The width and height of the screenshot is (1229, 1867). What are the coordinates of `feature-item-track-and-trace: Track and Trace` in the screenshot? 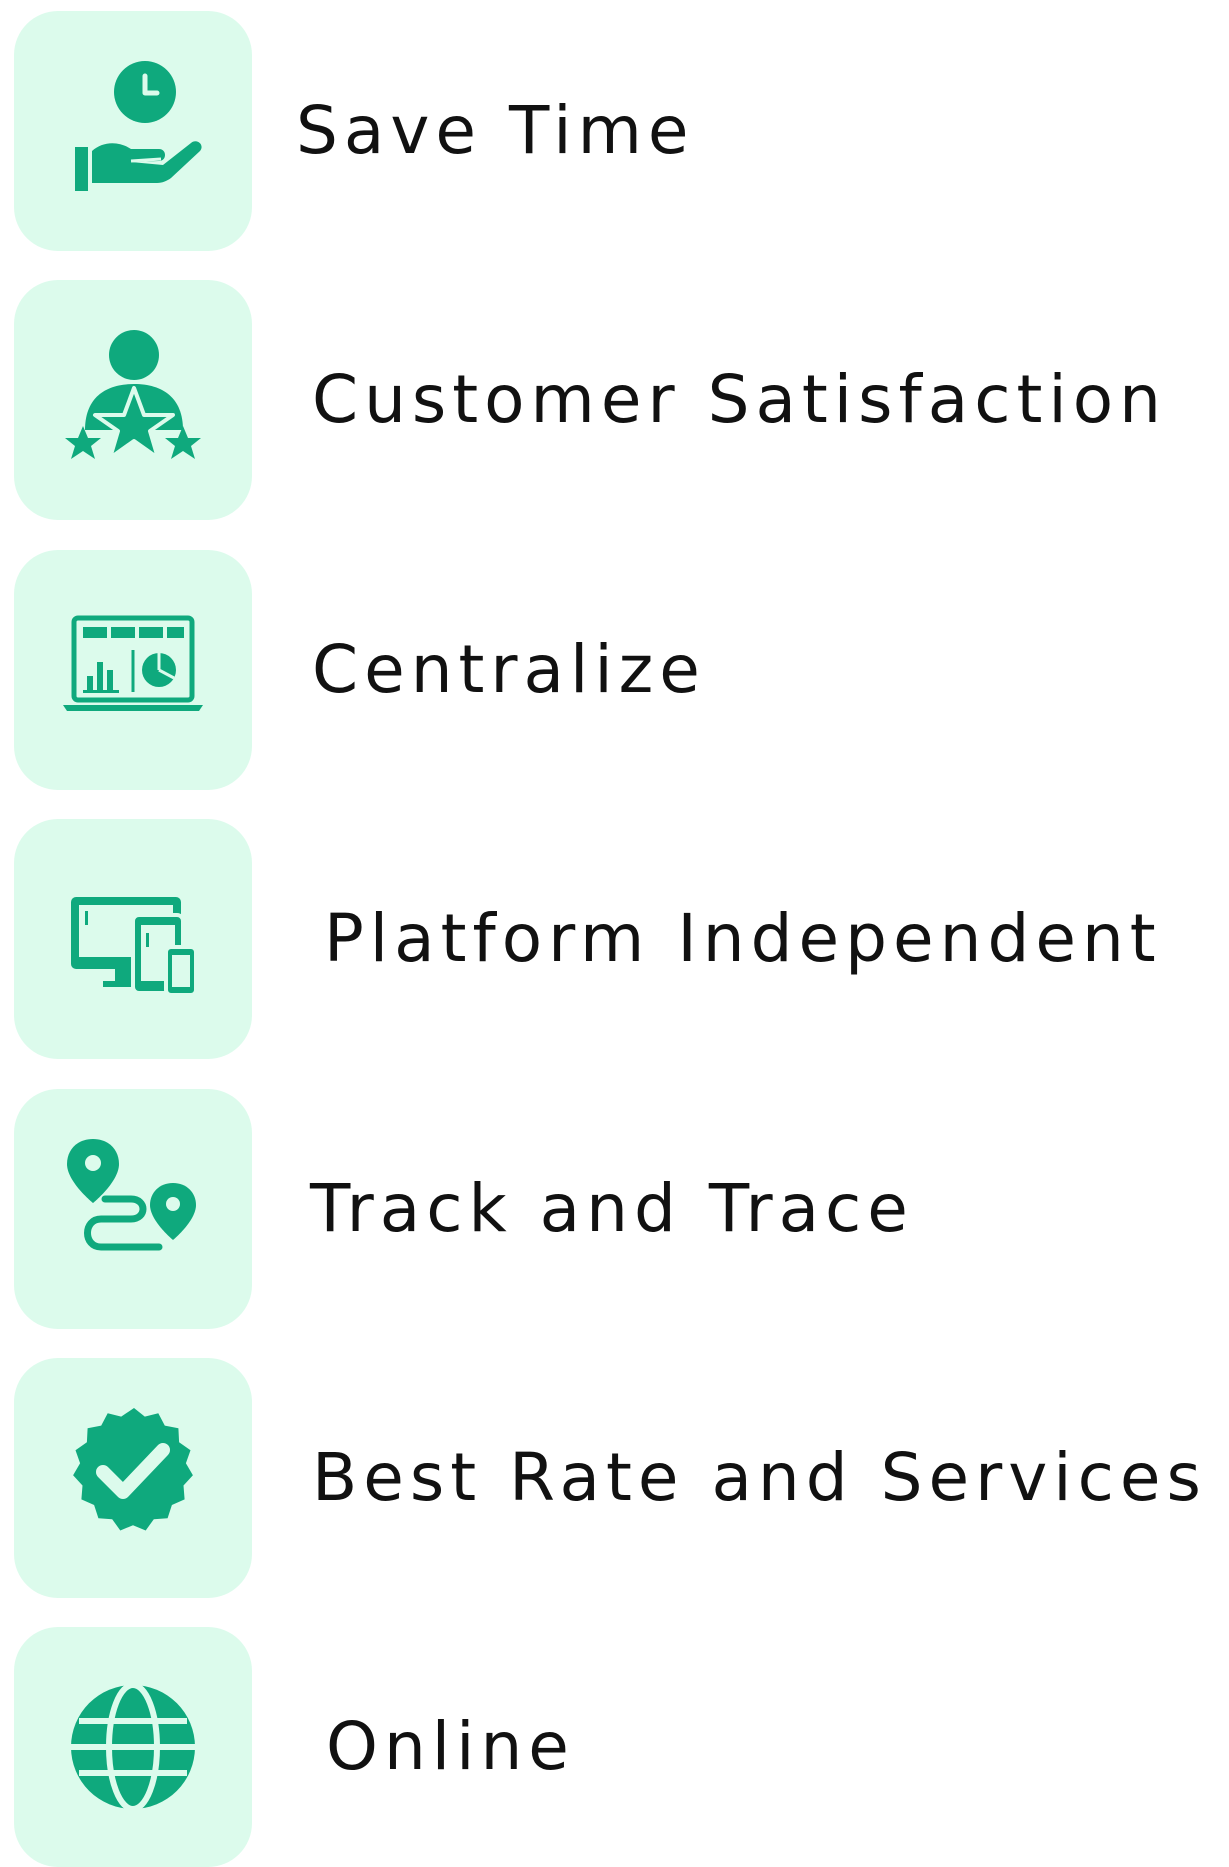 It's located at (614, 1209).